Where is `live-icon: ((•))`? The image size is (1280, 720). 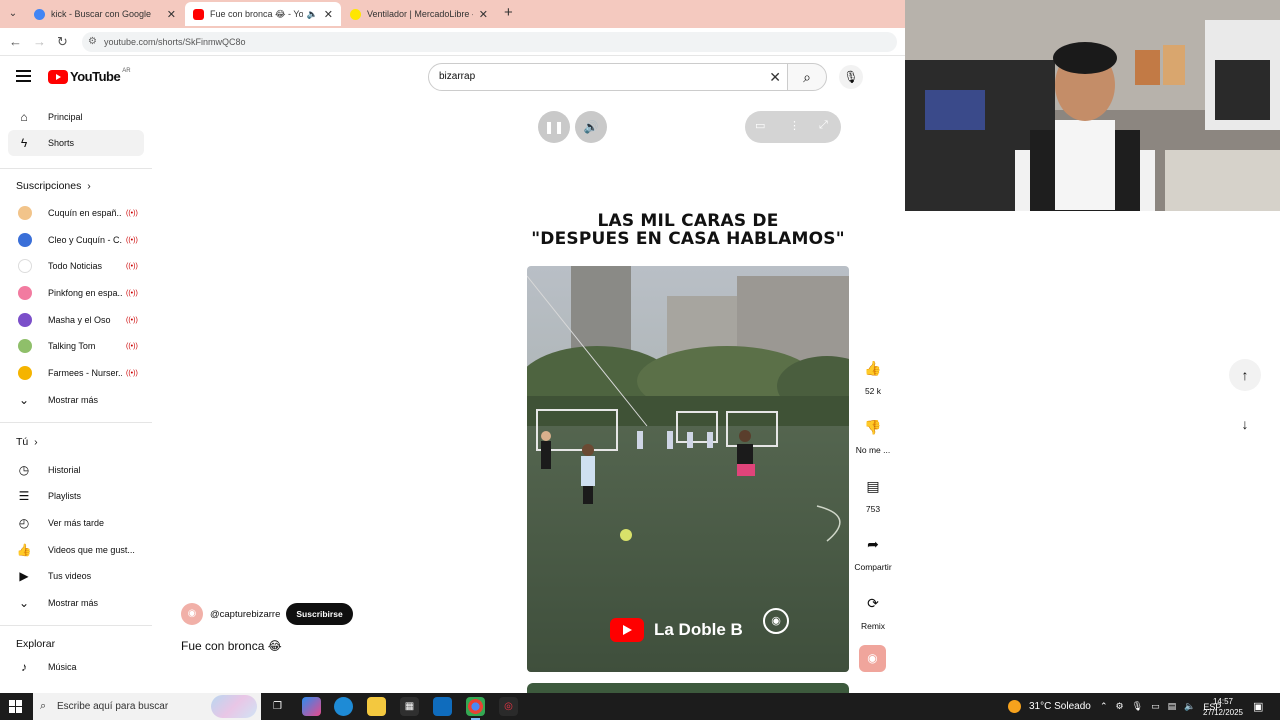 live-icon: ((•)) is located at coordinates (132, 266).